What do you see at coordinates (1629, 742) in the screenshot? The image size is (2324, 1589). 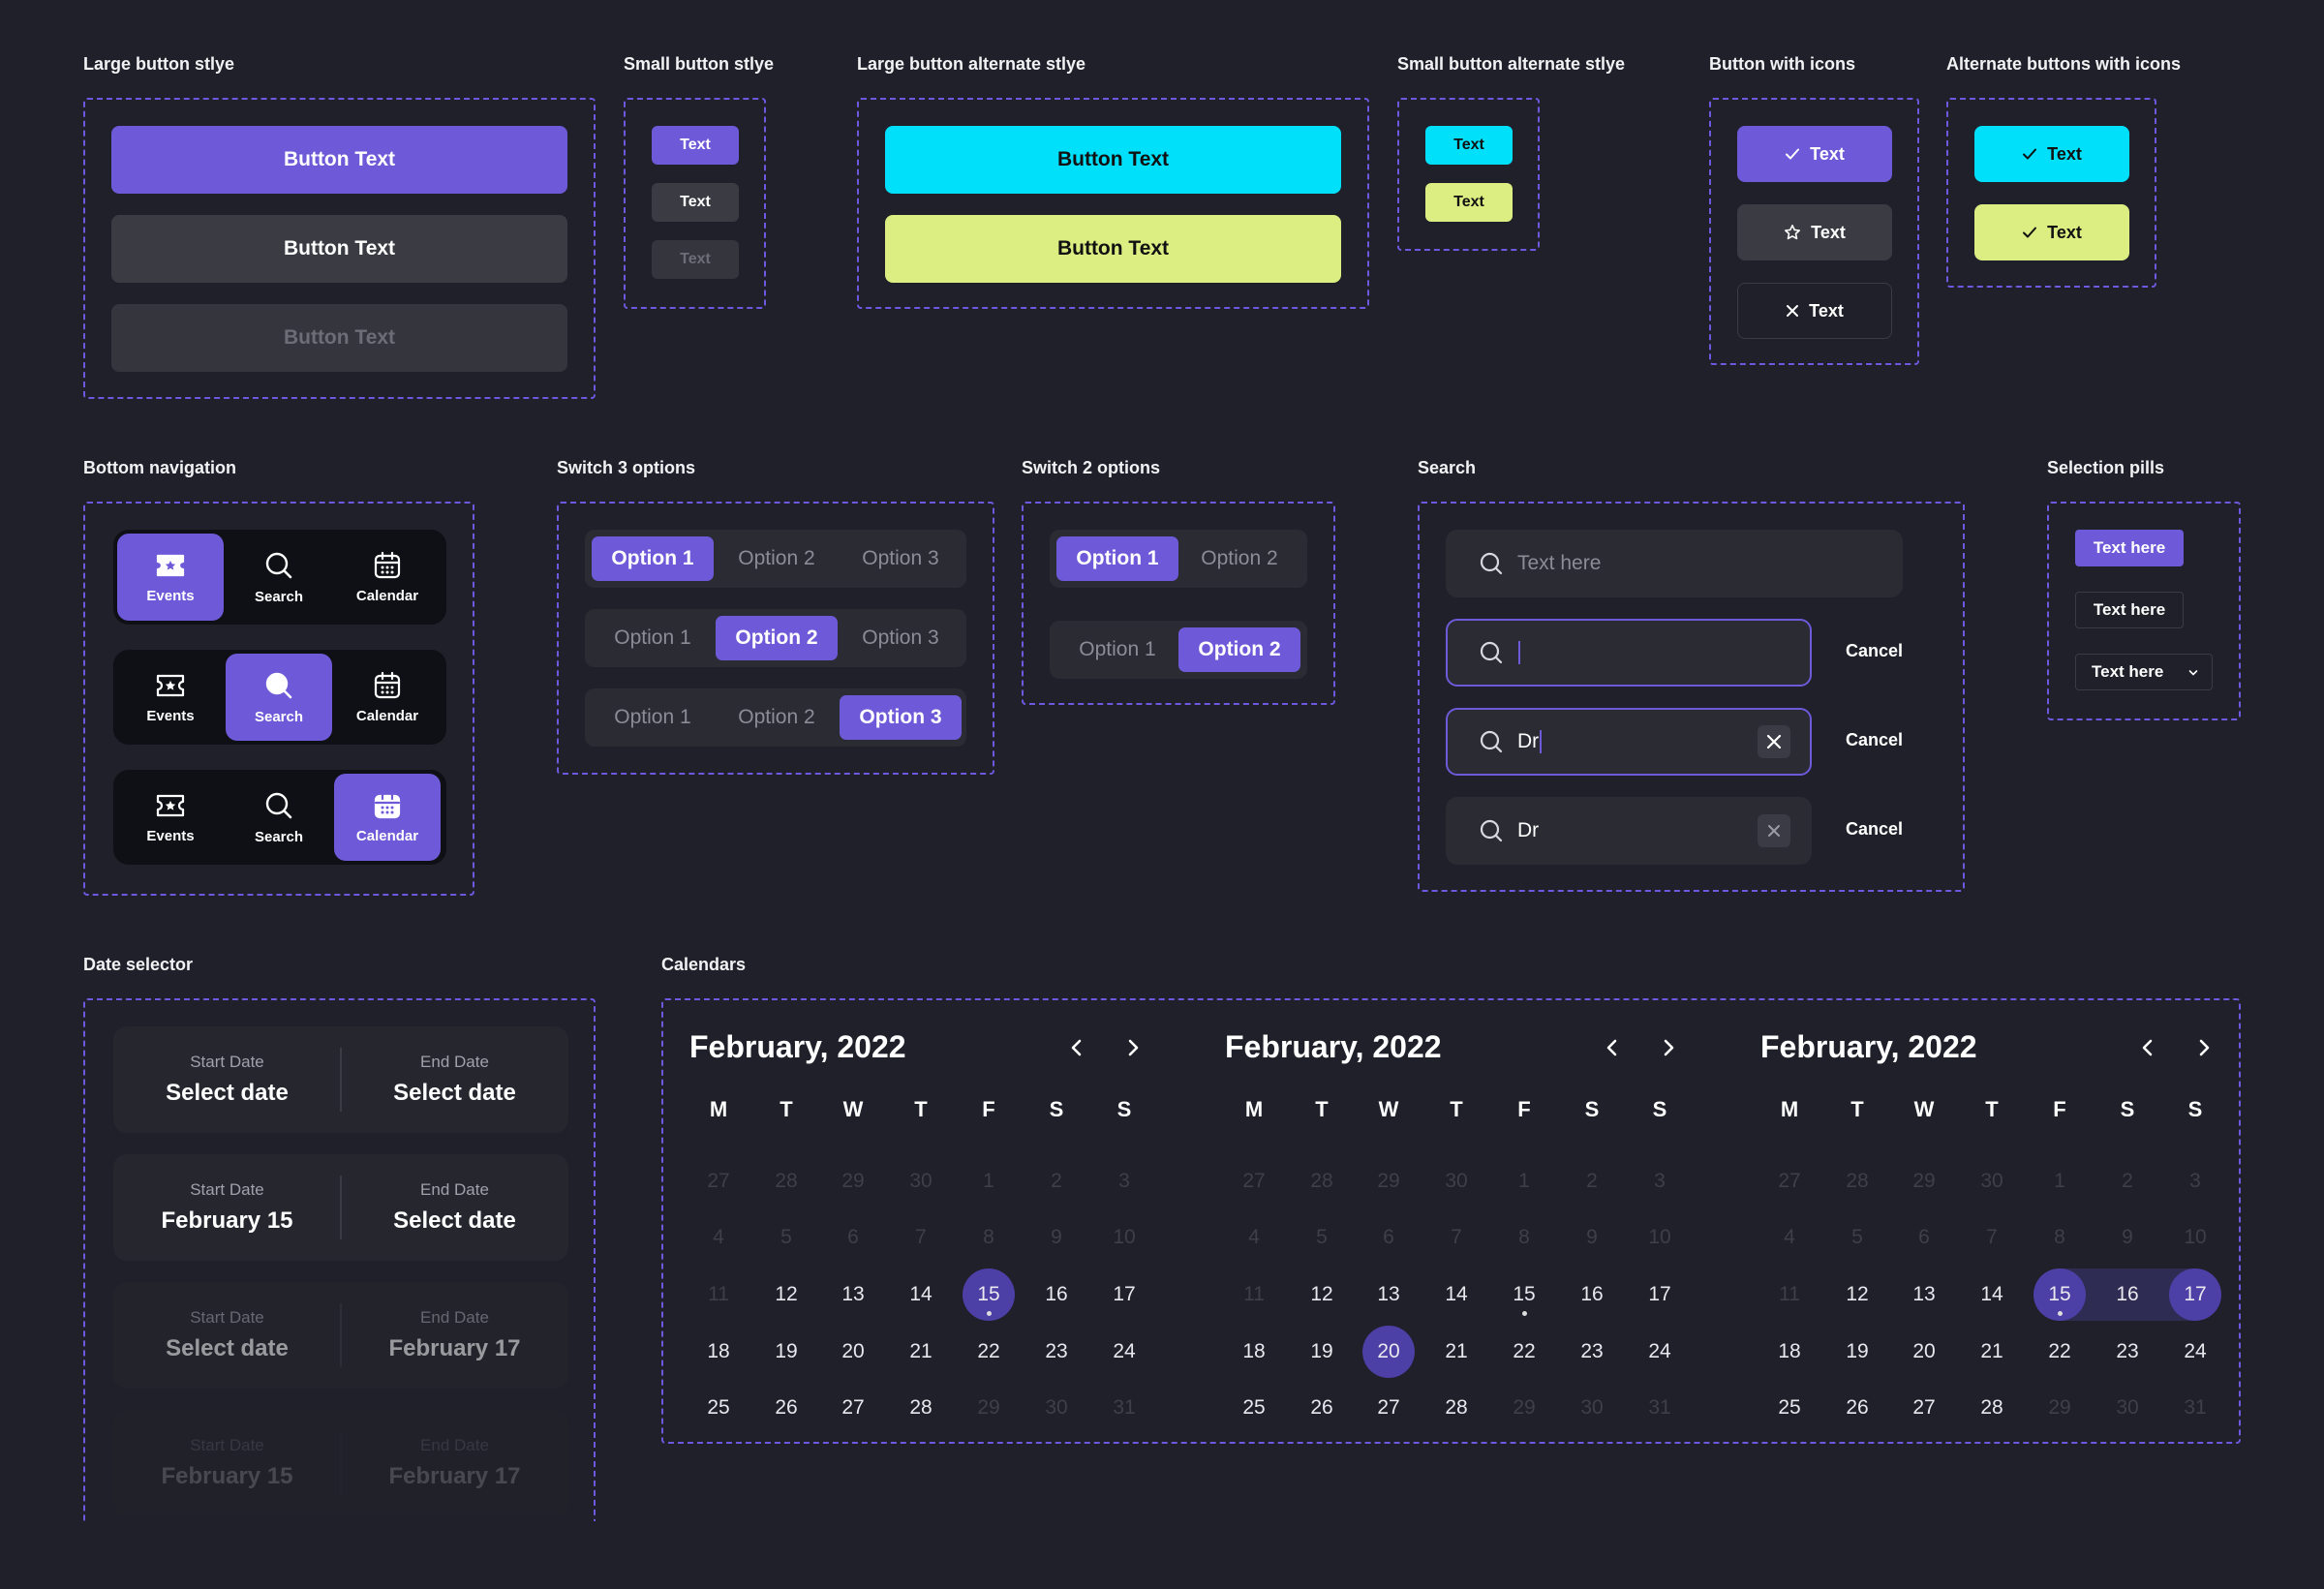 I see `search-input-typing: Dr` at bounding box center [1629, 742].